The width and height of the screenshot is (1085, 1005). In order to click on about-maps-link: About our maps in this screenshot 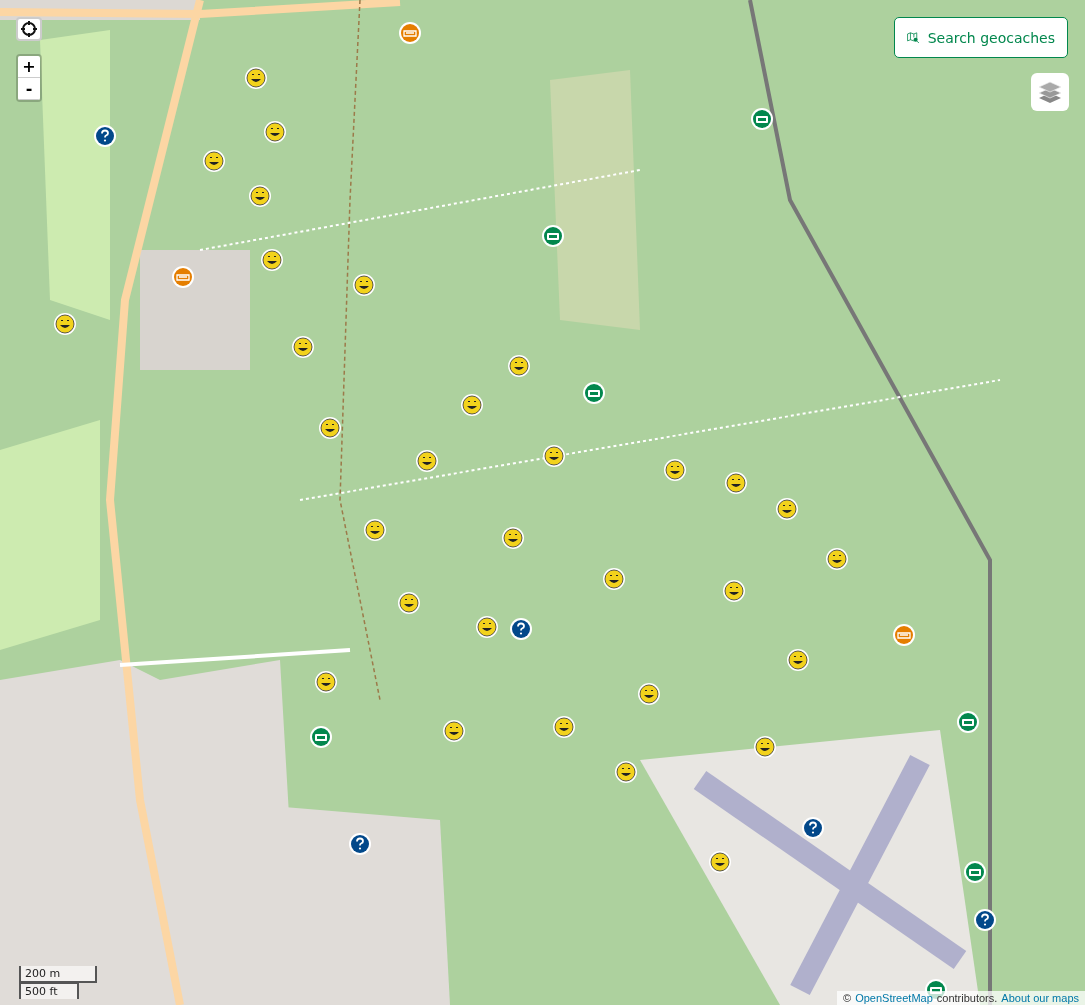, I will do `click(1040, 998)`.